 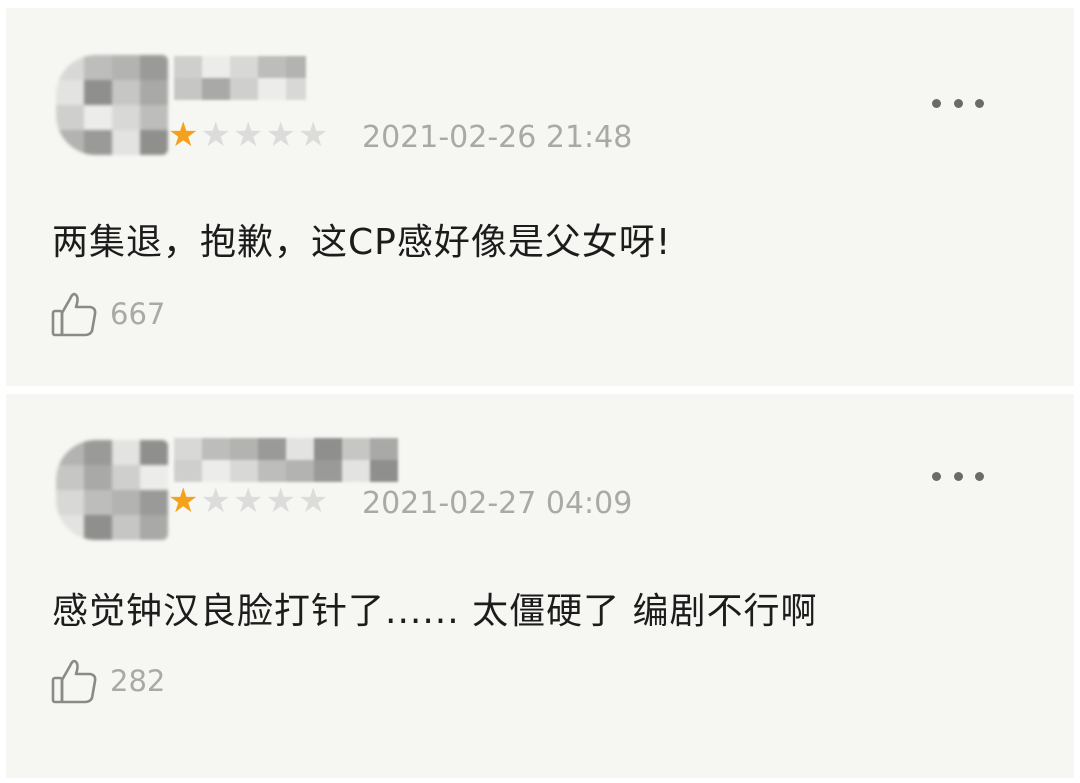 I want to click on like-button: 282, so click(x=107, y=681).